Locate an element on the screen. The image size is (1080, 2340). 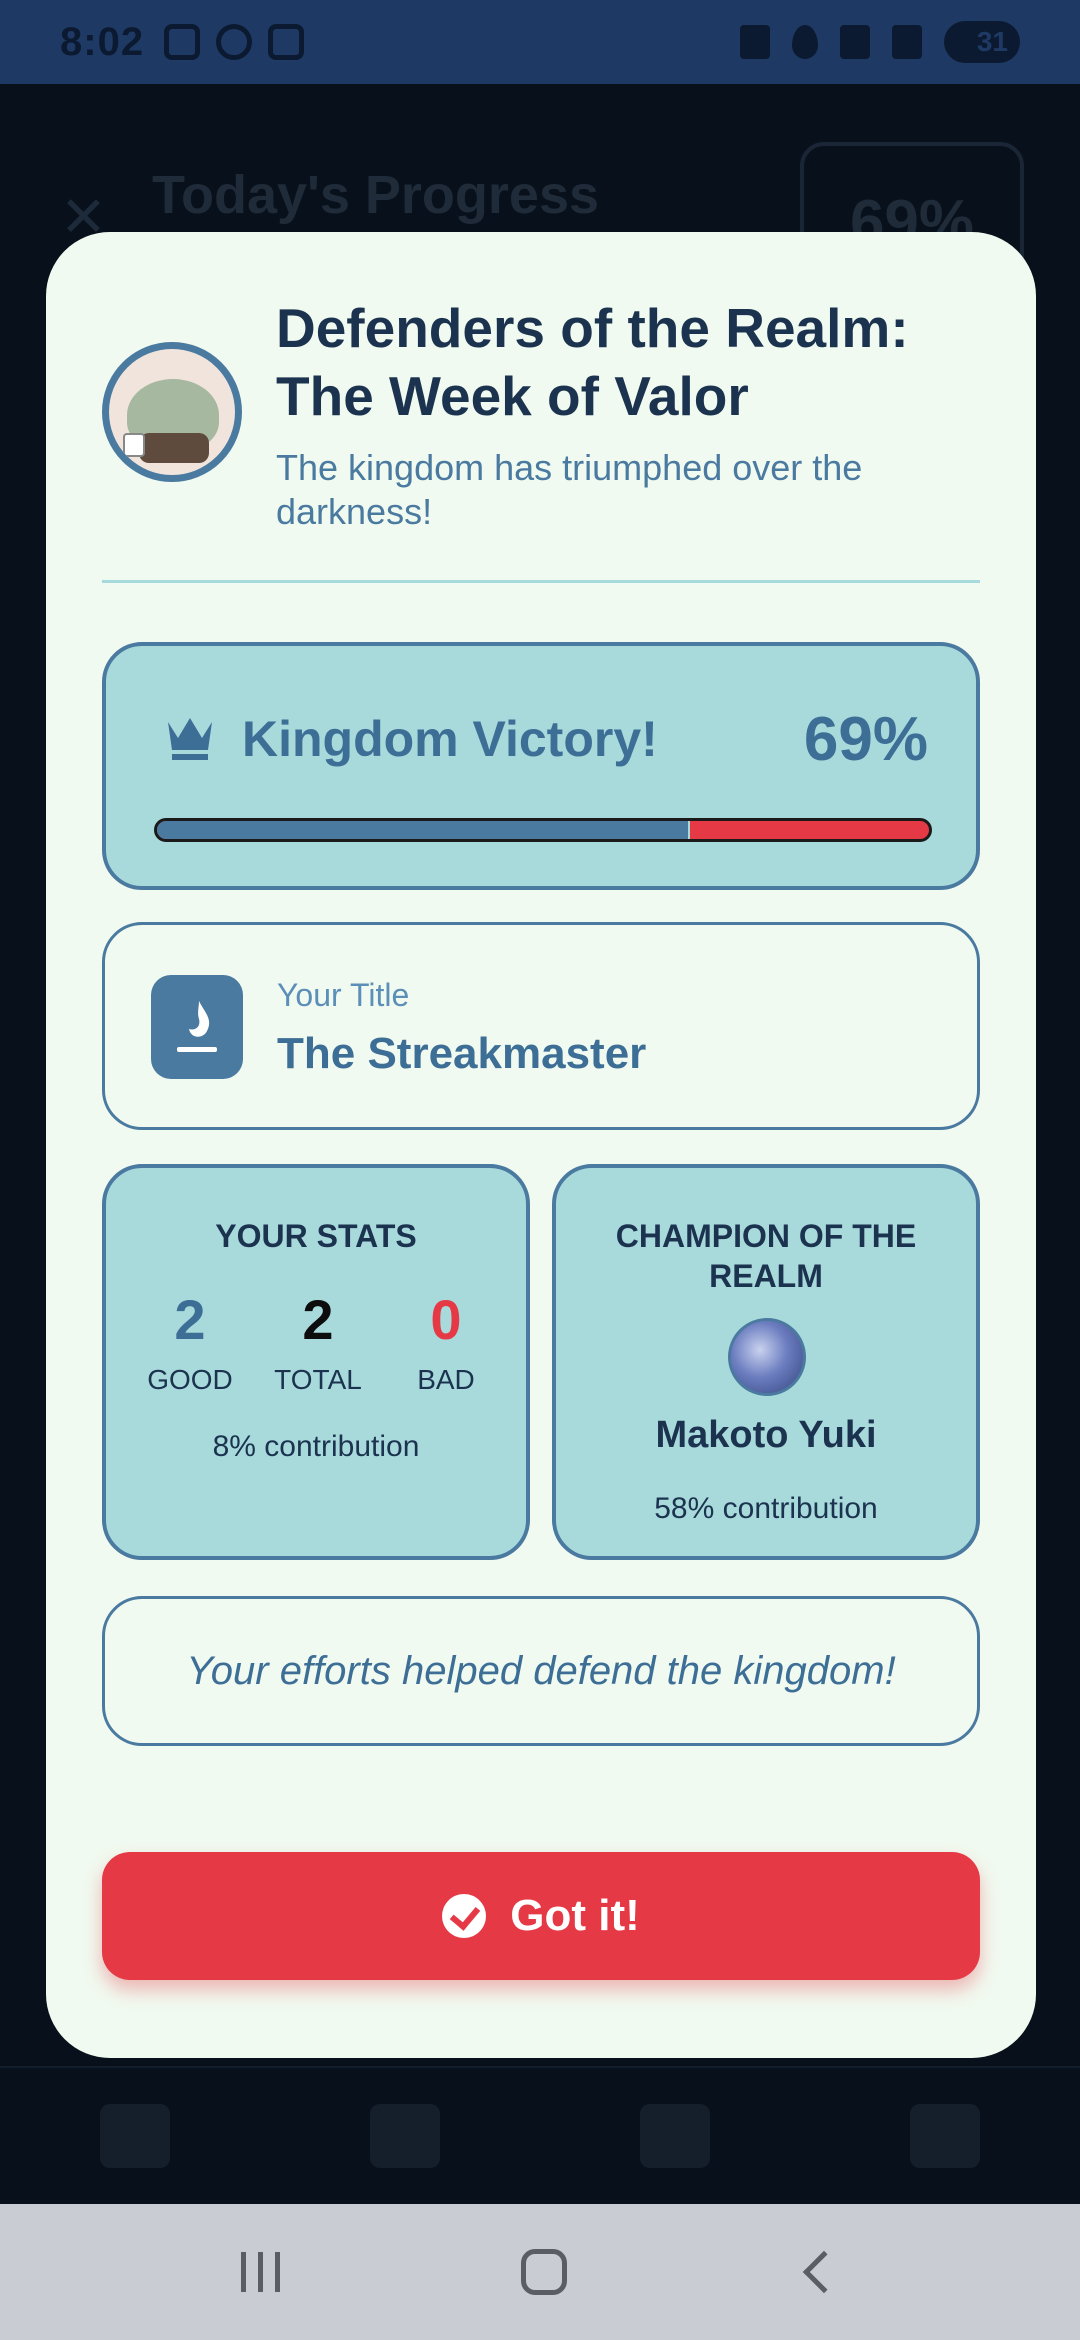
bottom-nav is located at coordinates (540, 2135).